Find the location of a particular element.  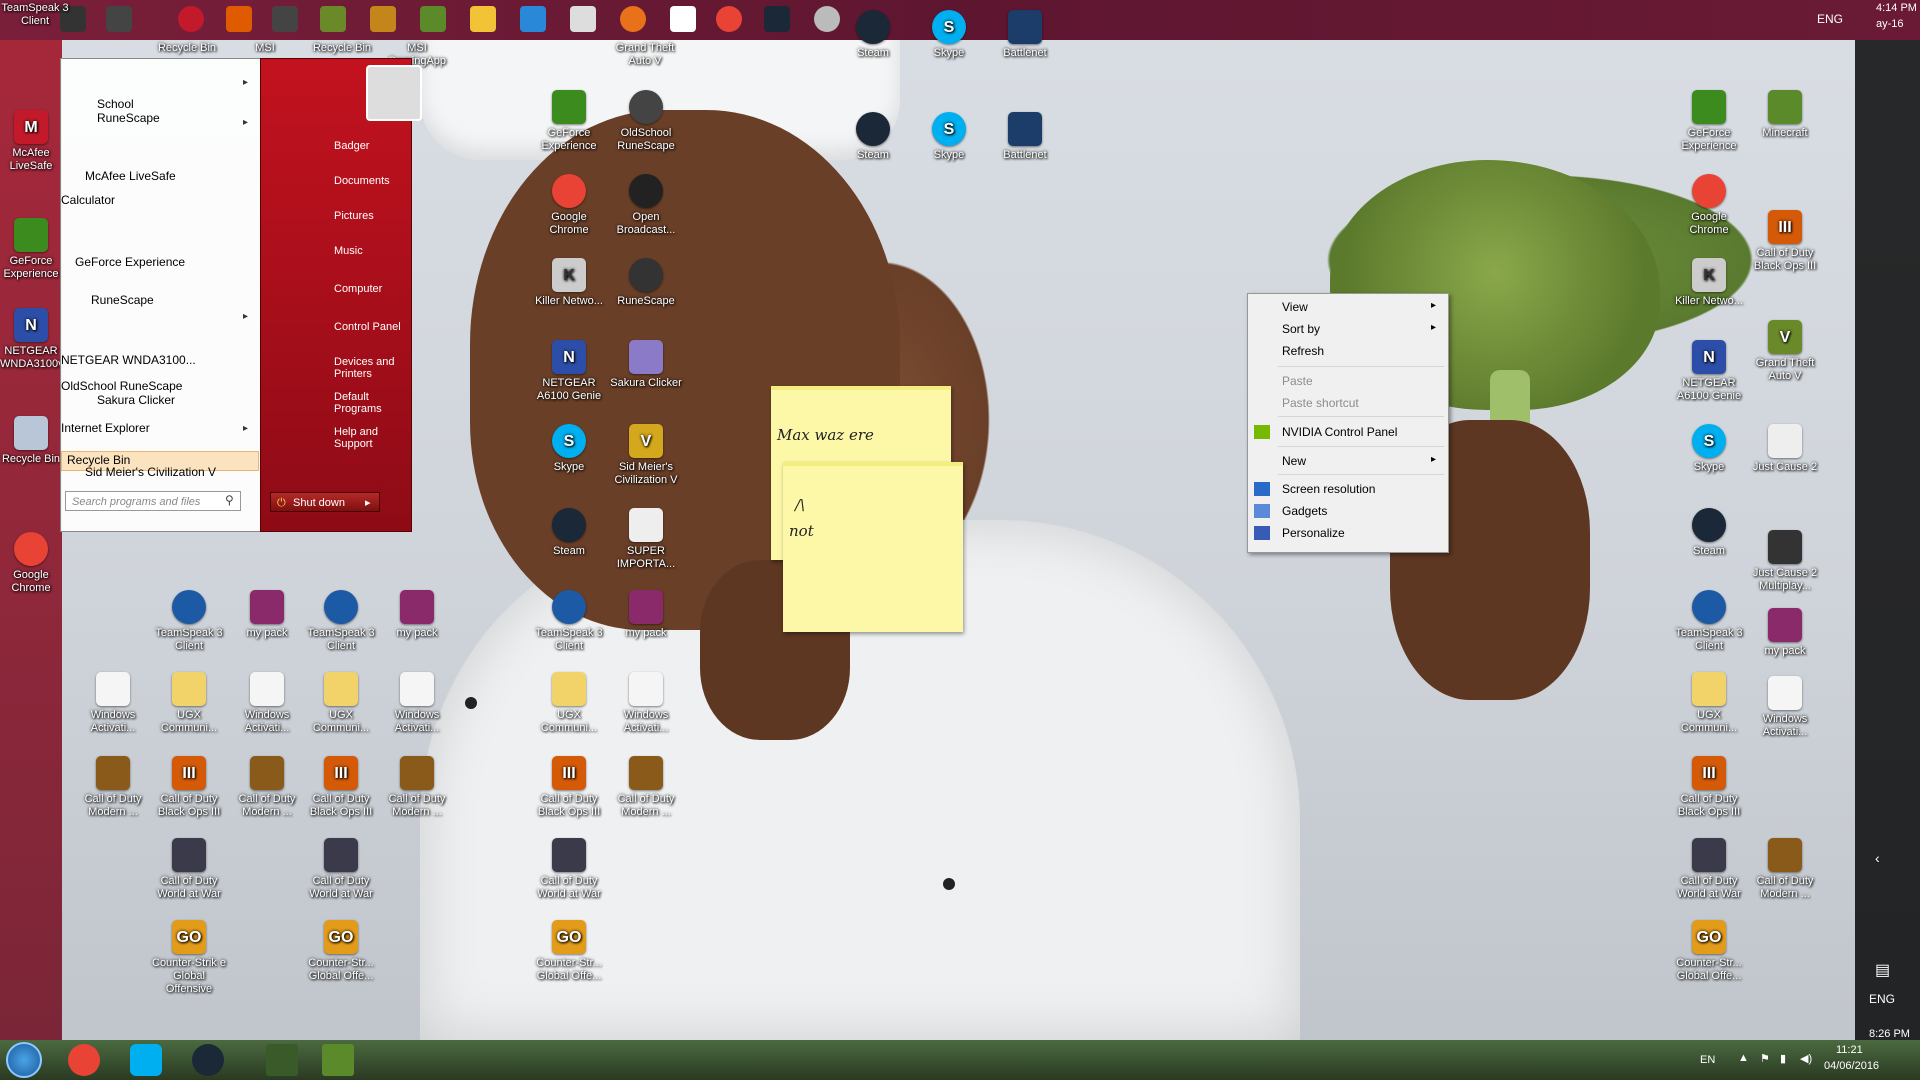

desktop-icon: Google Chrome is located at coordinates (1709, 205).